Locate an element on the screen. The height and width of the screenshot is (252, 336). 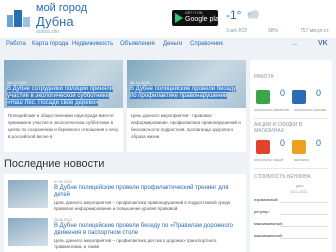
promos-label: актуальных акций is located at coordinates (269, 160).